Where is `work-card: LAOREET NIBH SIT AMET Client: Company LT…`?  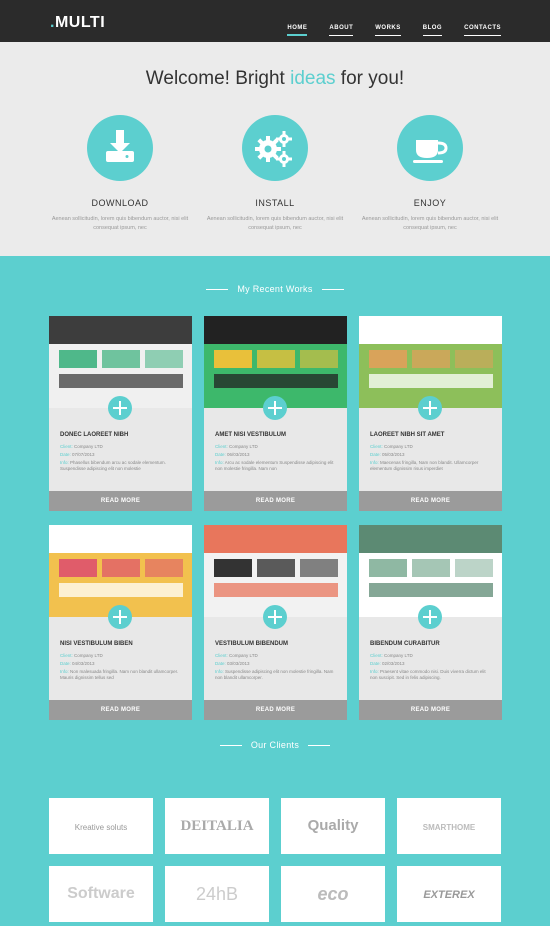 work-card: LAOREET NIBH SIT AMET Client: Company LT… is located at coordinates (430, 413).